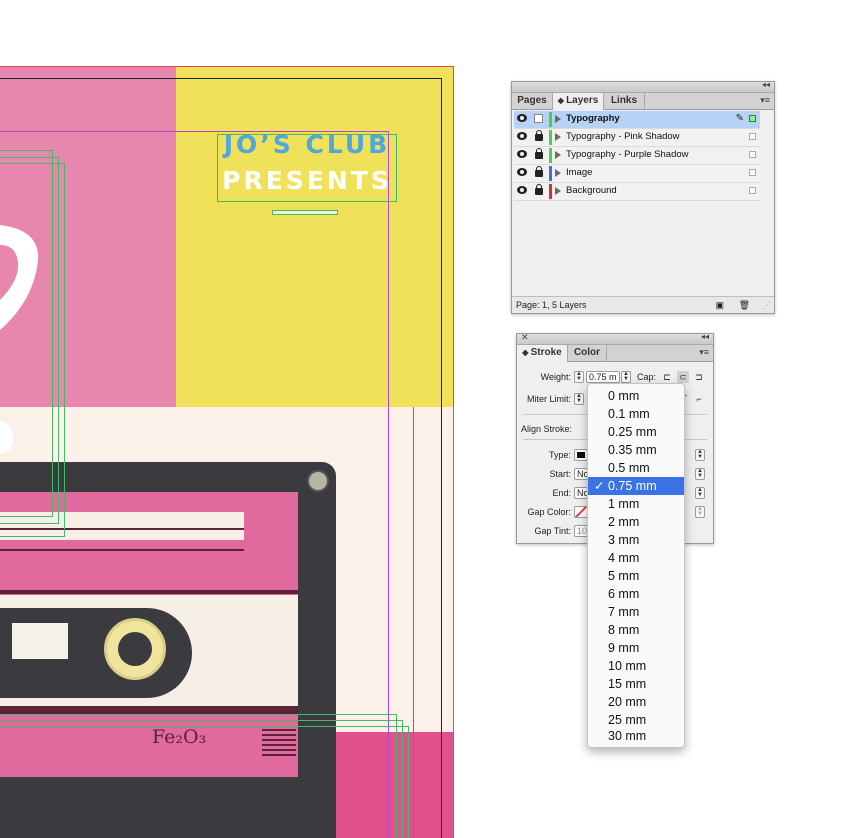 Image resolution: width=850 pixels, height=838 pixels. I want to click on weight-option: 10 mm, so click(636, 666).